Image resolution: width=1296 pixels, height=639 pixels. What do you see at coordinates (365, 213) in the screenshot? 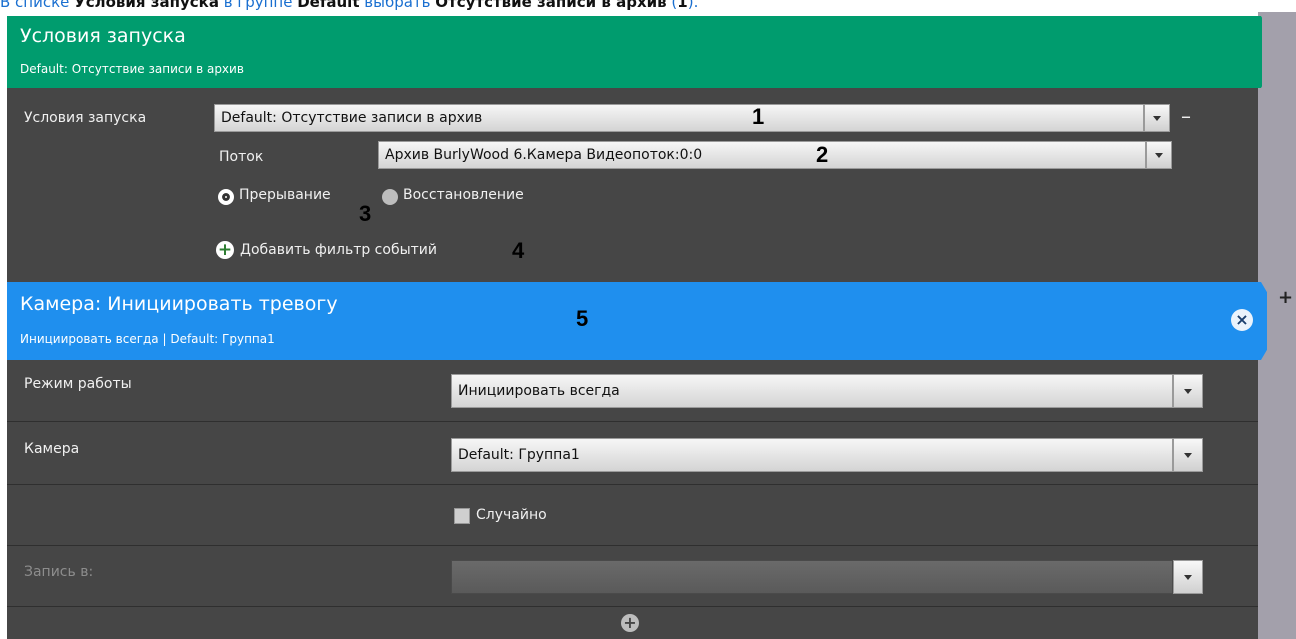
I see `marker-3: 3` at bounding box center [365, 213].